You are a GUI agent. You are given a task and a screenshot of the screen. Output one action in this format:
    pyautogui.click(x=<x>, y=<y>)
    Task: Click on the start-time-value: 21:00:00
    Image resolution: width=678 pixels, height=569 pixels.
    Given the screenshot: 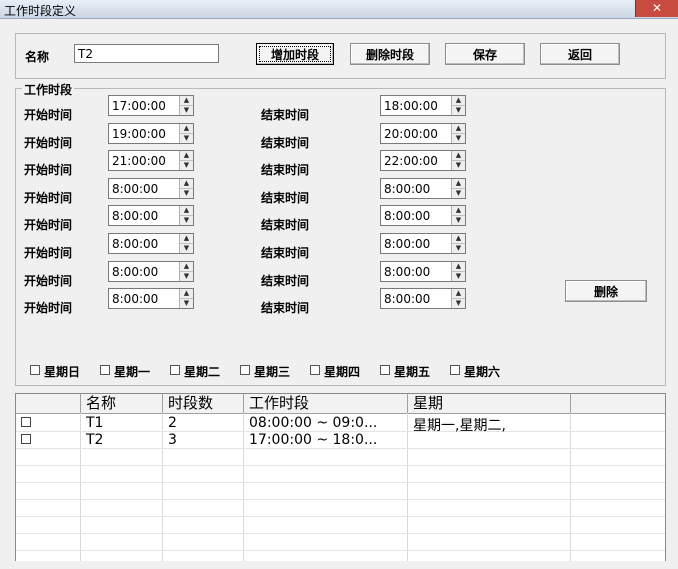 What is the action you would take?
    pyautogui.click(x=139, y=161)
    